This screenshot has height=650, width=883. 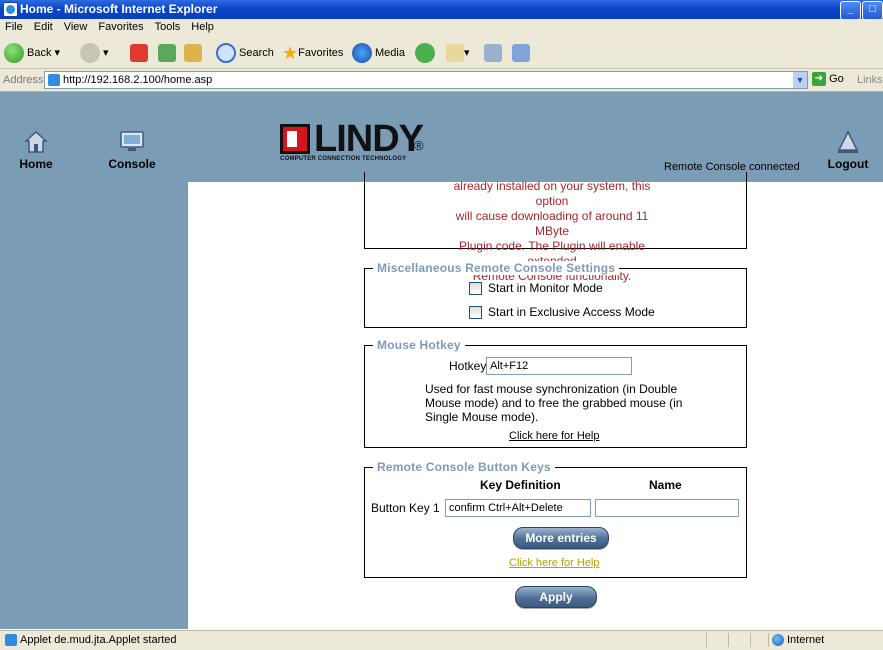 I want to click on mail-button: ▾, so click(x=458, y=53).